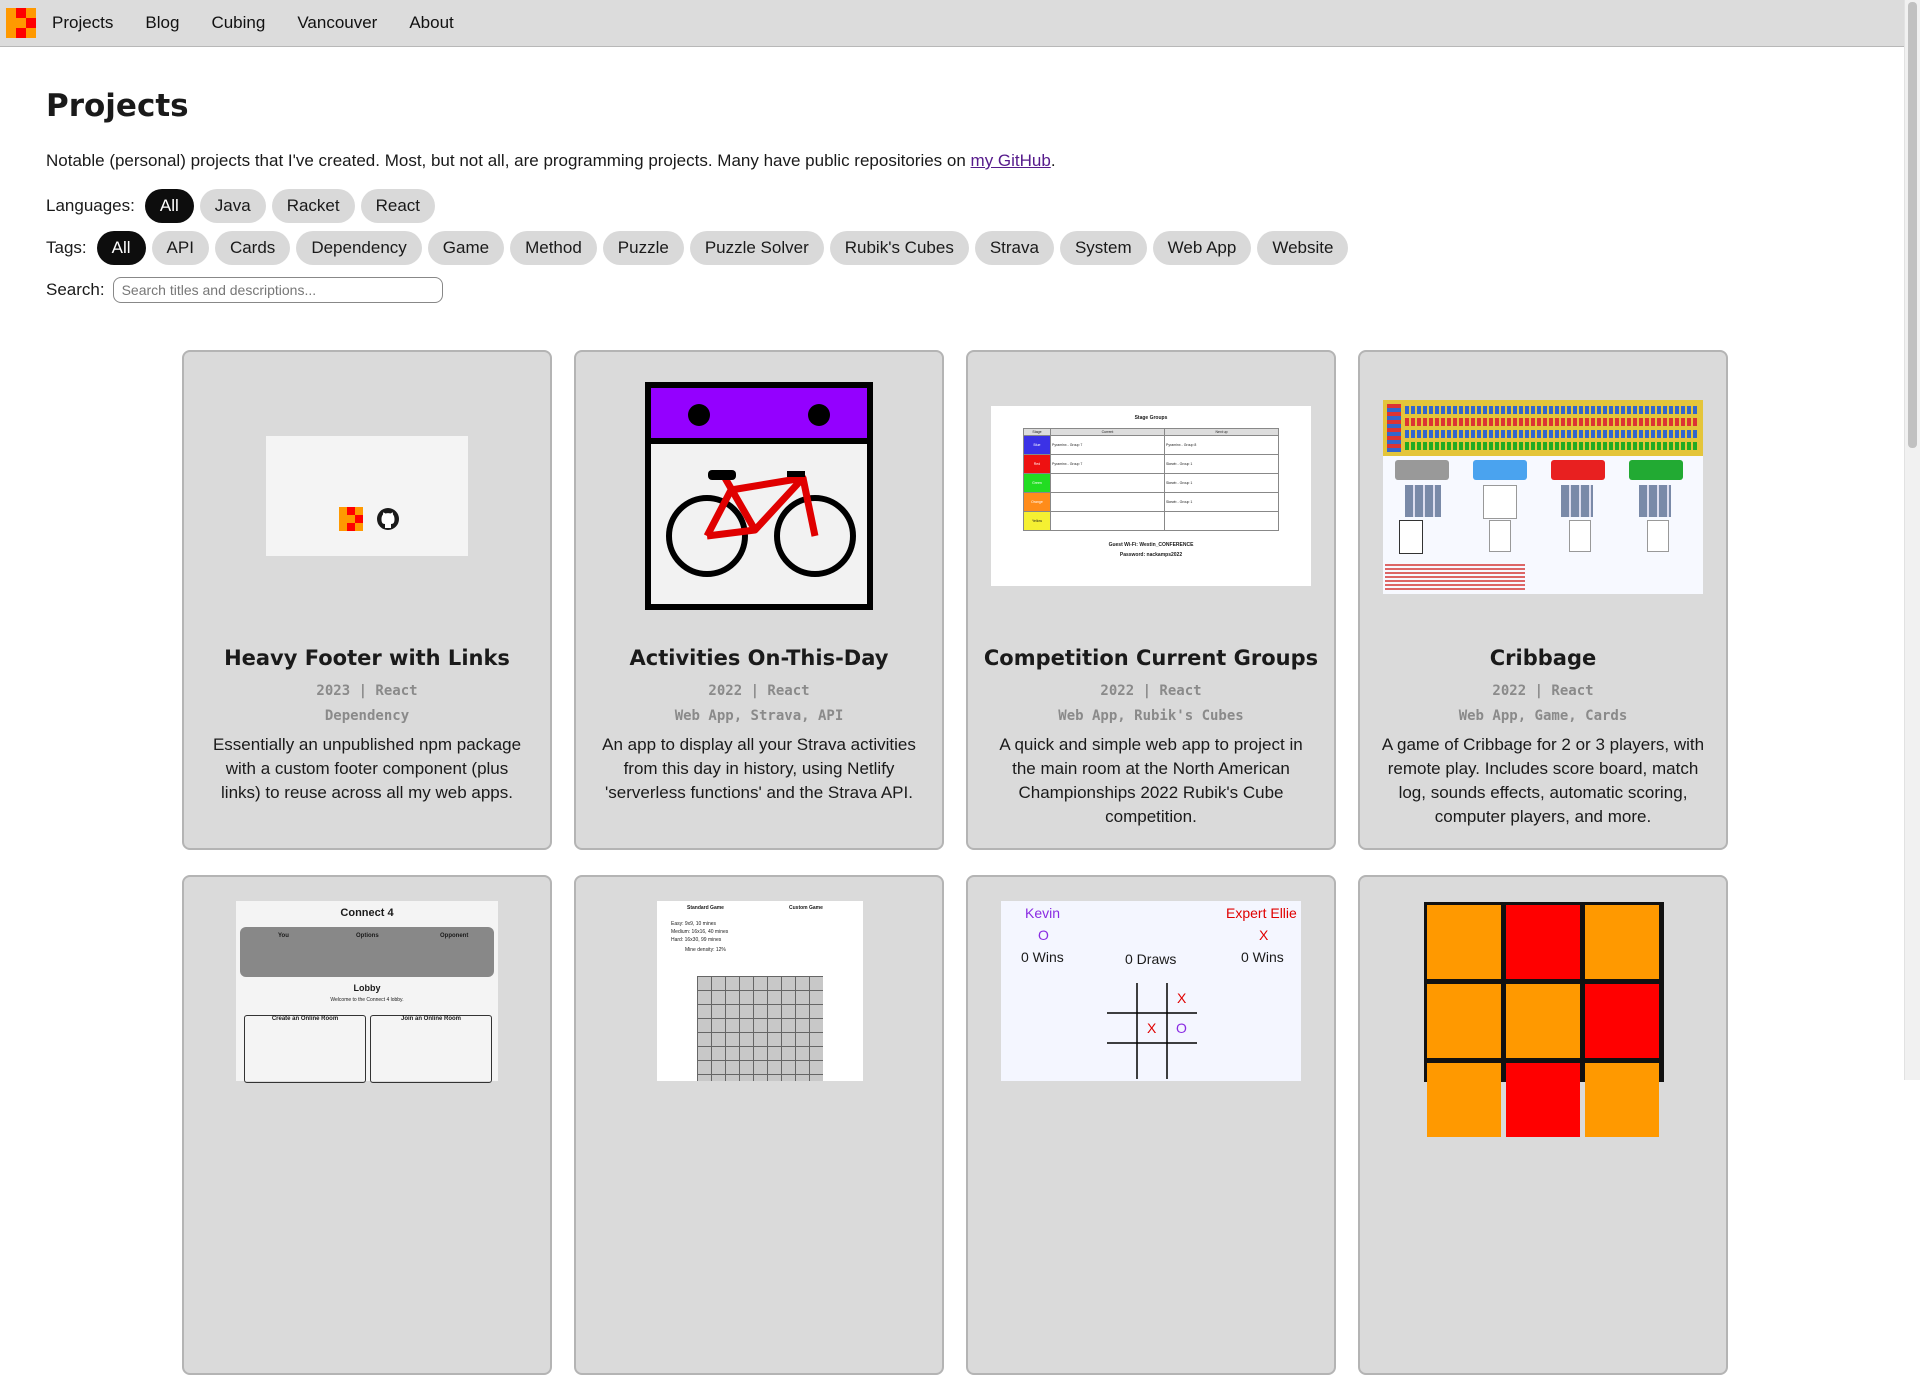 The image size is (1920, 1375). What do you see at coordinates (454, 936) in the screenshot?
I see `connect4-opponent: Opponent` at bounding box center [454, 936].